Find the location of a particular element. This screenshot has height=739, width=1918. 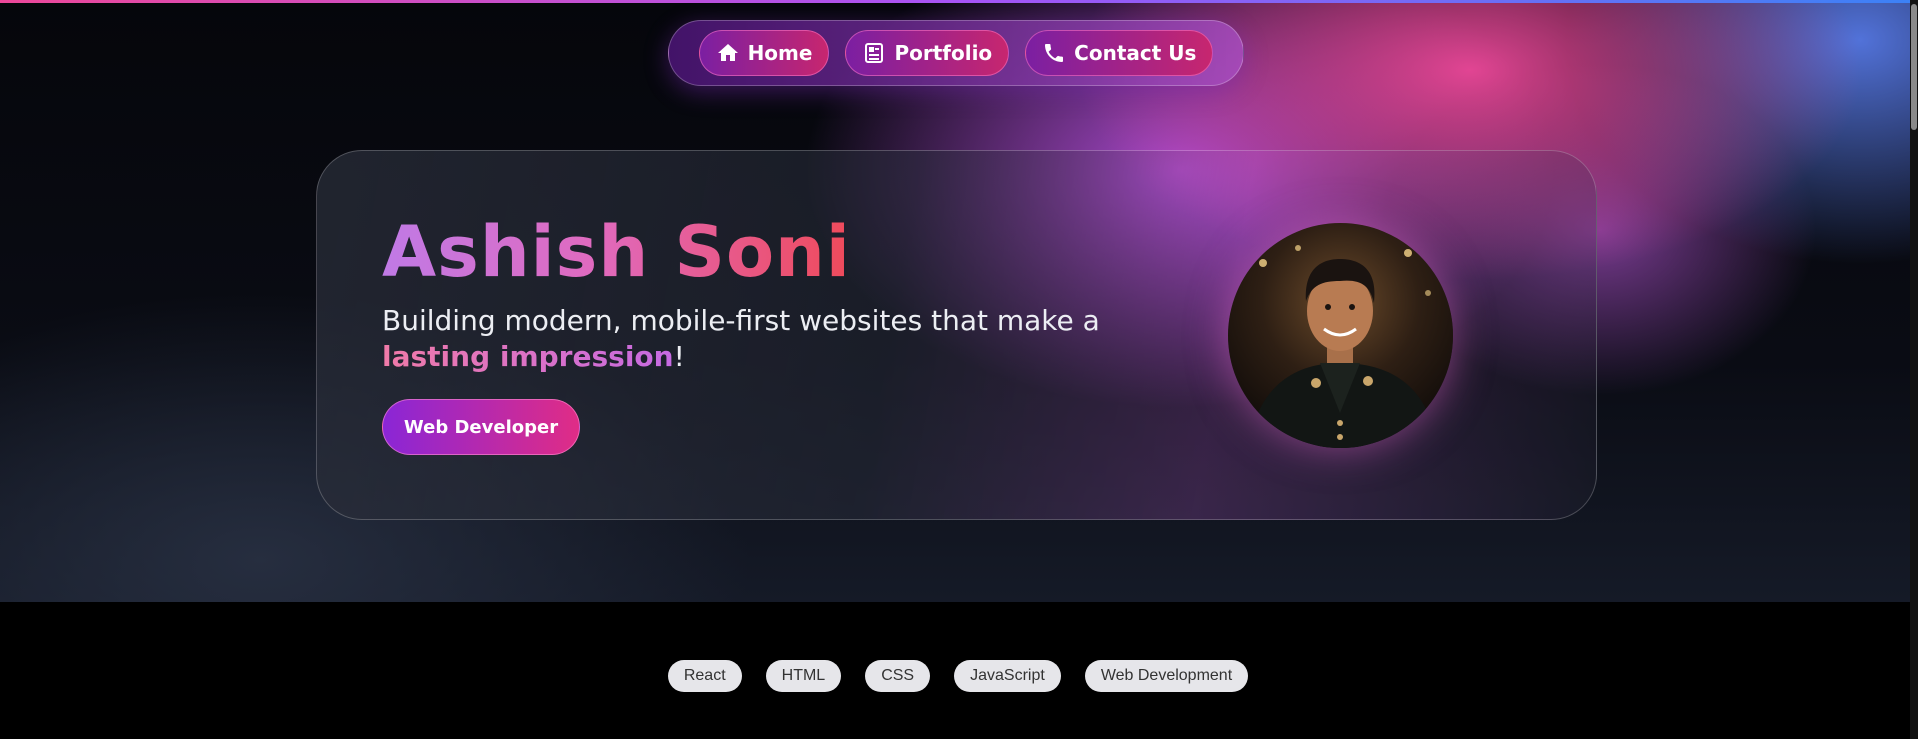

page-scrollbar is located at coordinates (1914, 369).